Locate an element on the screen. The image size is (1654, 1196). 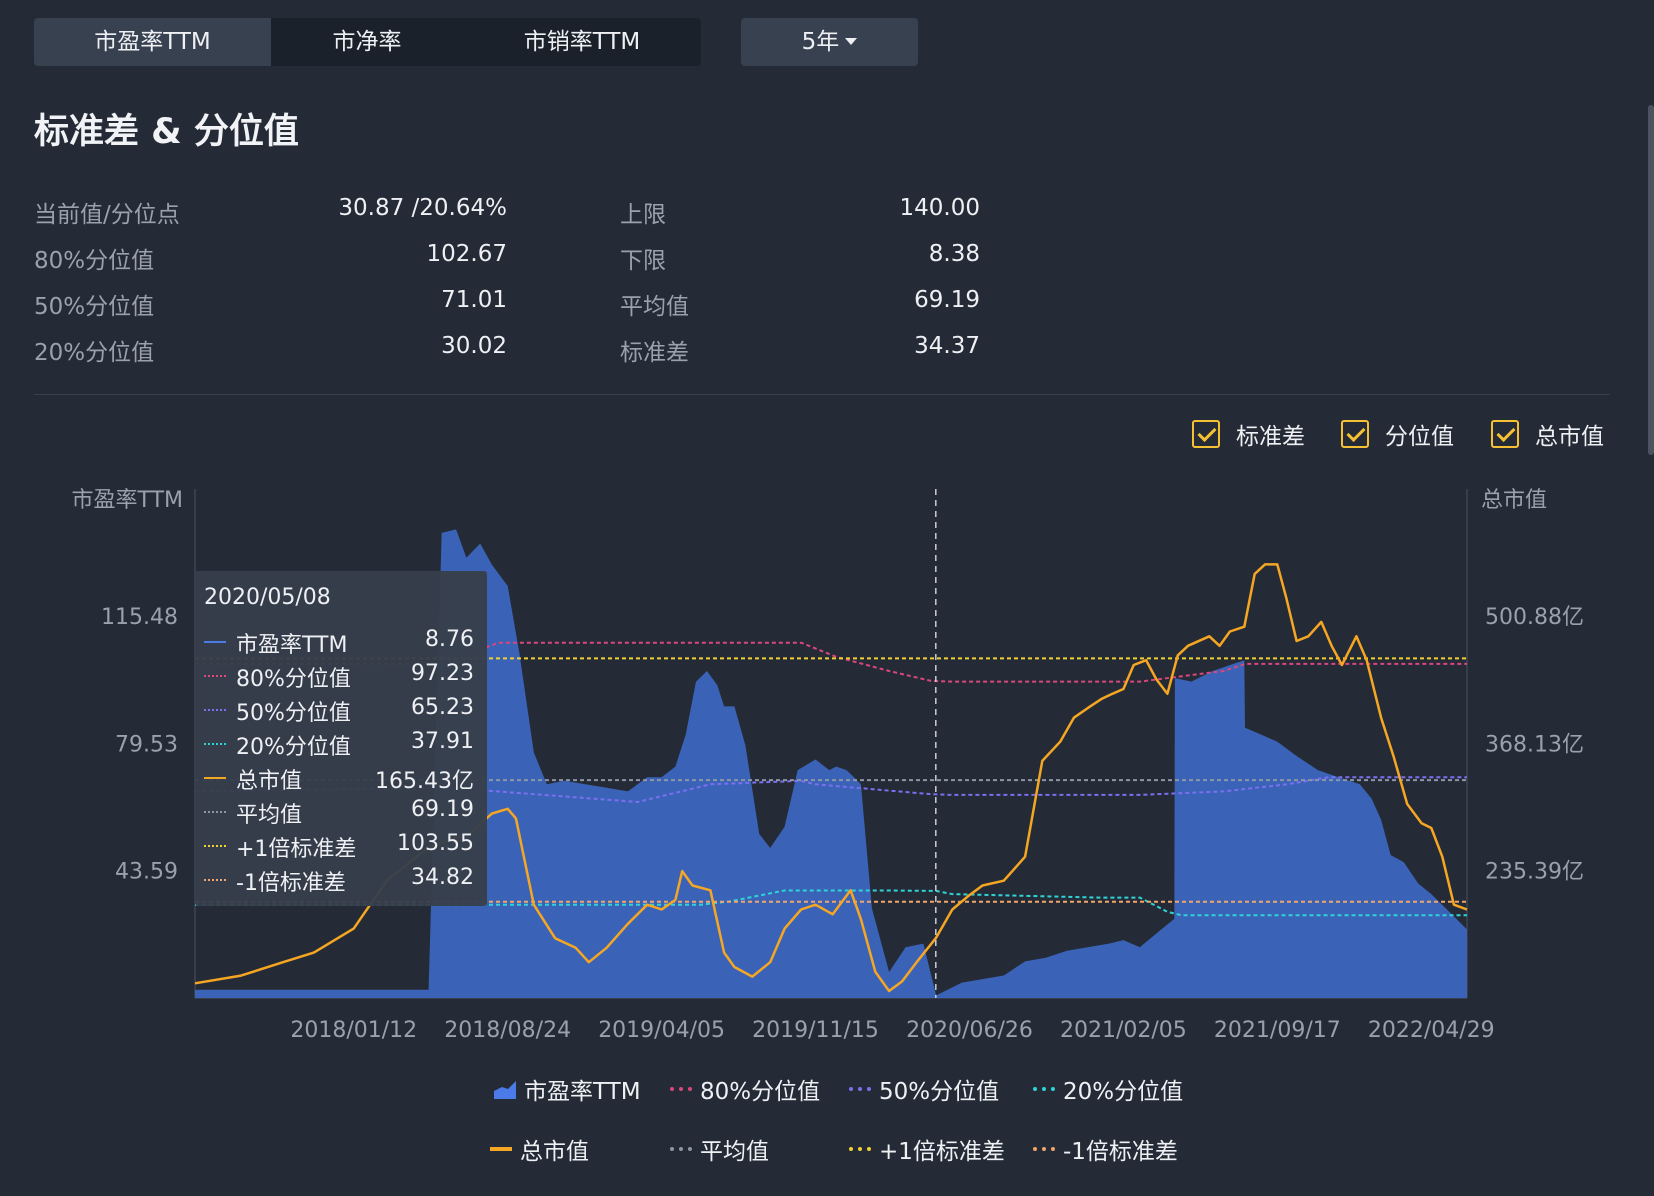
legend-item-p20: 20%分位值 is located at coordinates (1108, 1089).